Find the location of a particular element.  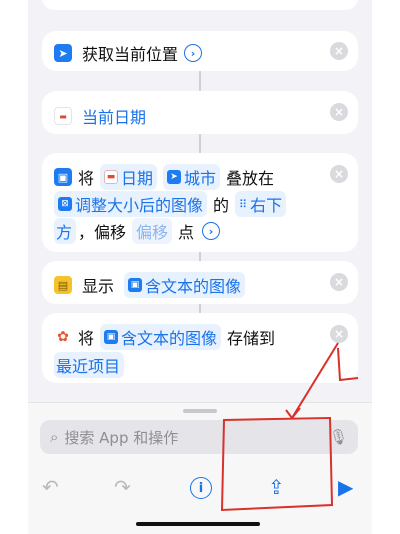

position-token-continued: 方 is located at coordinates (65, 231).